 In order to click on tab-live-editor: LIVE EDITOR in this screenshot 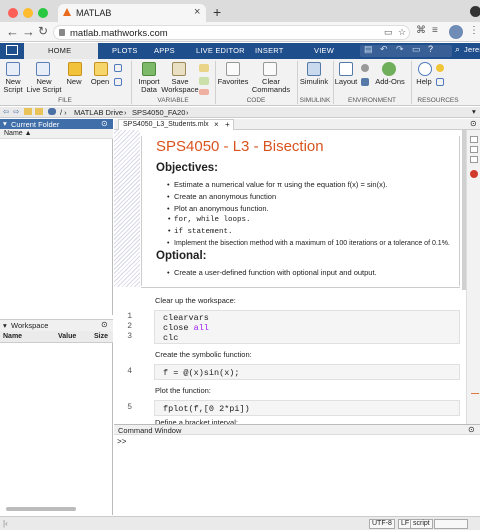, I will do `click(220, 50)`.